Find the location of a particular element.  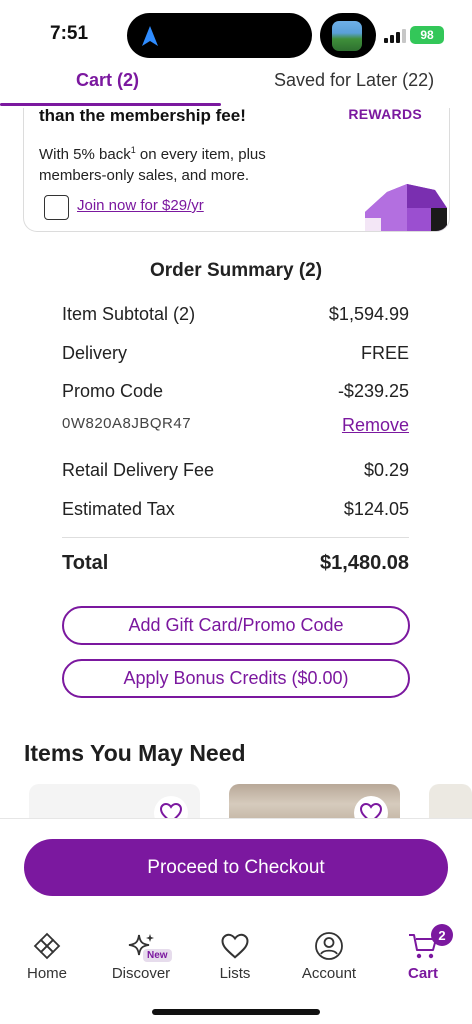

tab-saved-for-later: Saved for Later (22) is located at coordinates (354, 80).